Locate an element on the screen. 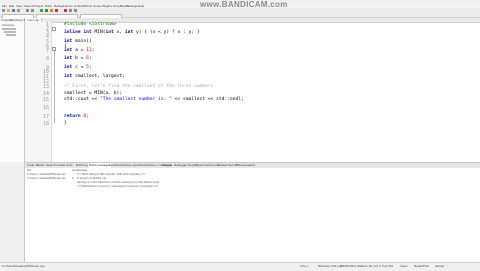 The height and width of the screenshot is (271, 480). code-line-9: int c = 5; is located at coordinates (78, 67).